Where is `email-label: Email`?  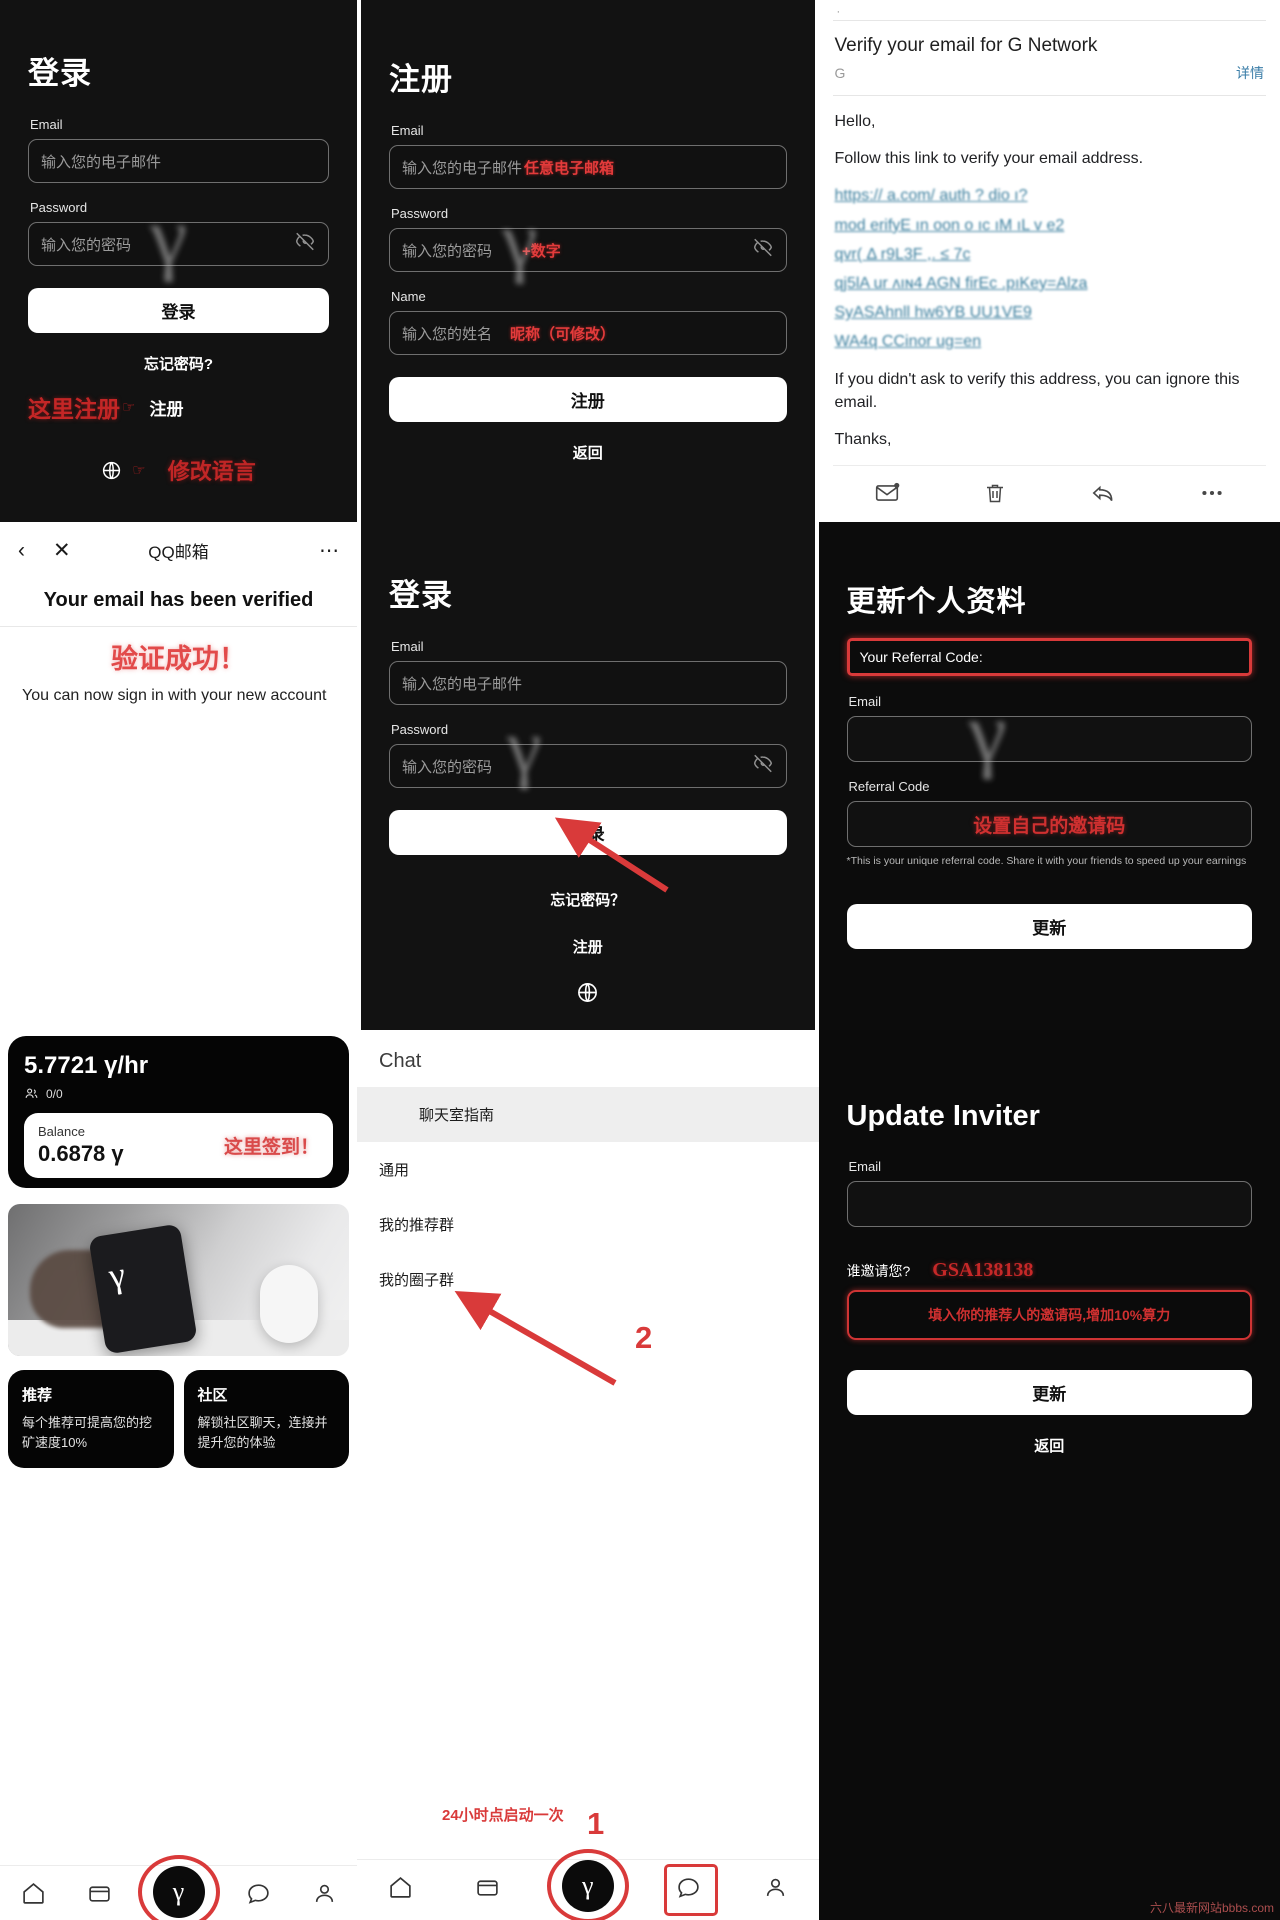
email-label: Email is located at coordinates (46, 124).